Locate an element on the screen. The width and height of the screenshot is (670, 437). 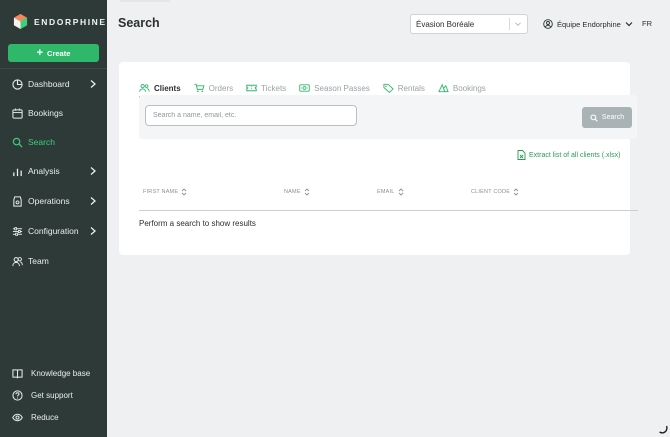
sidebar-item-team: Team is located at coordinates (53, 261).